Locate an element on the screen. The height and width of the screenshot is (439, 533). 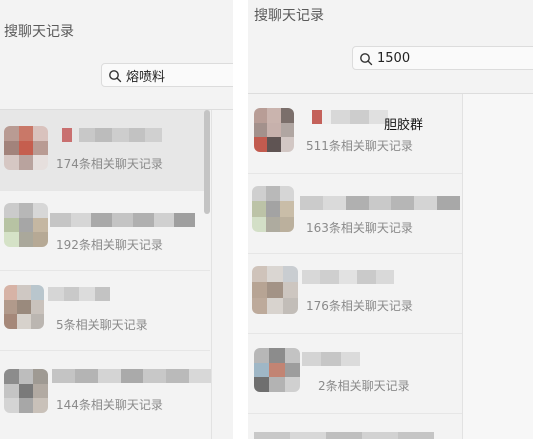
list-item is located at coordinates (355, 426).